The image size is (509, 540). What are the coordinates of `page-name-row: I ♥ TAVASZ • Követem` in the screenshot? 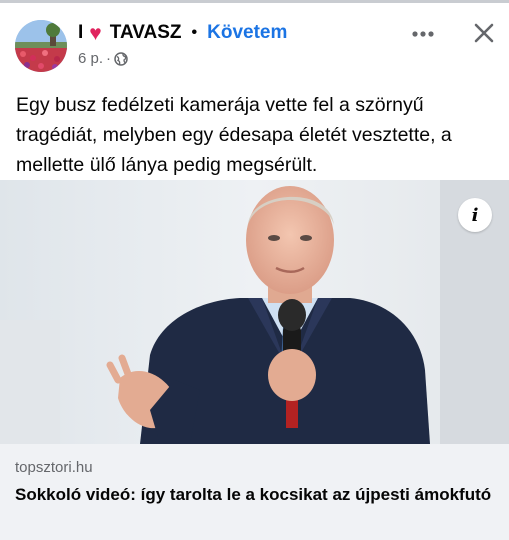 It's located at (182, 33).